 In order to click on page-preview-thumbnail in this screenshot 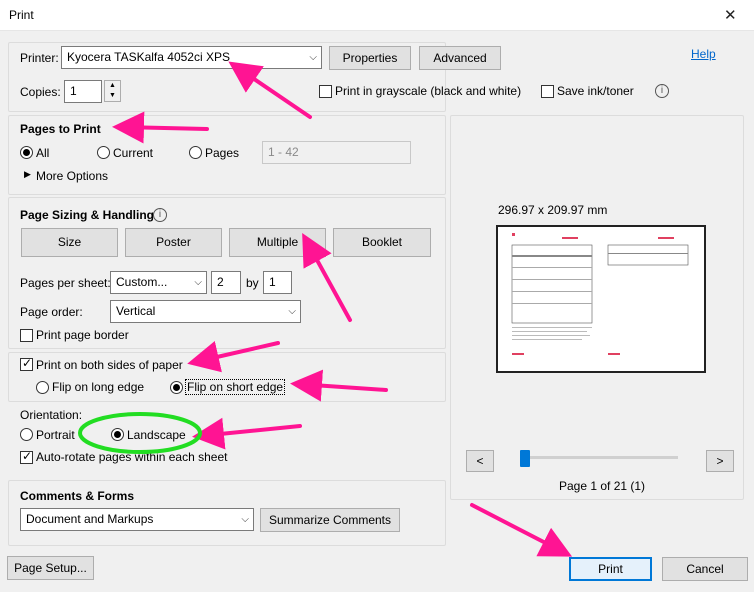, I will do `click(600, 294)`.